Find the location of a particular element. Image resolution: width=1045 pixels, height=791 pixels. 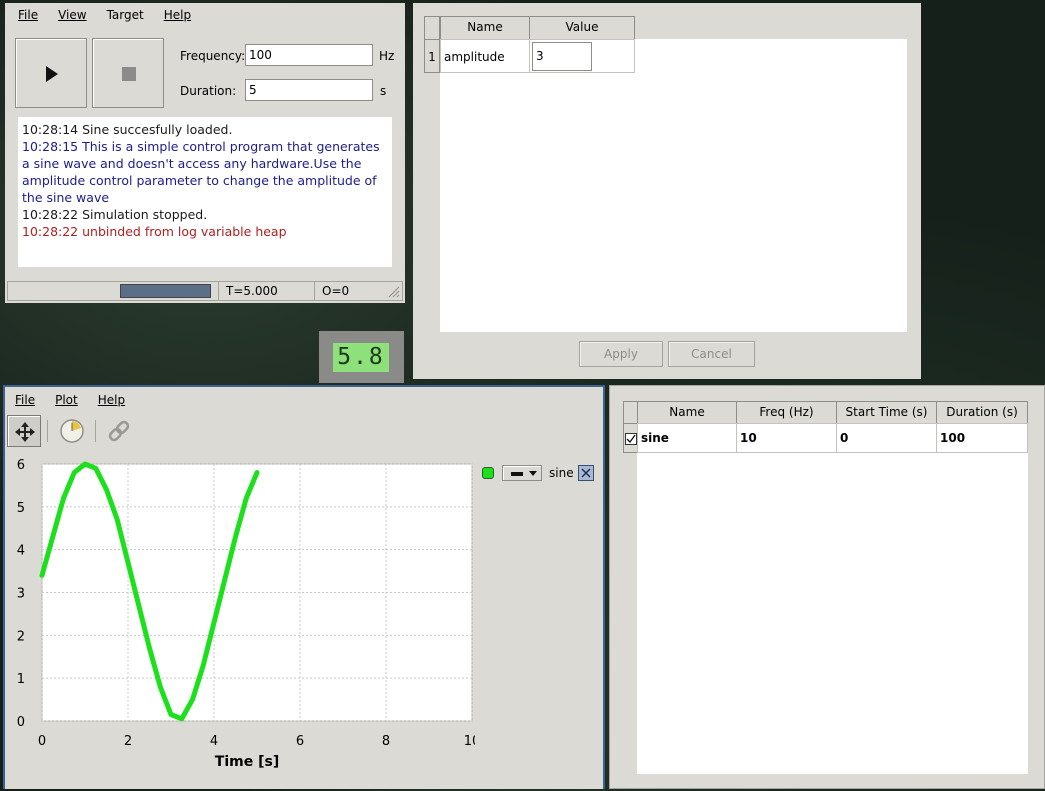

legend-style-dropdown is located at coordinates (522, 473).